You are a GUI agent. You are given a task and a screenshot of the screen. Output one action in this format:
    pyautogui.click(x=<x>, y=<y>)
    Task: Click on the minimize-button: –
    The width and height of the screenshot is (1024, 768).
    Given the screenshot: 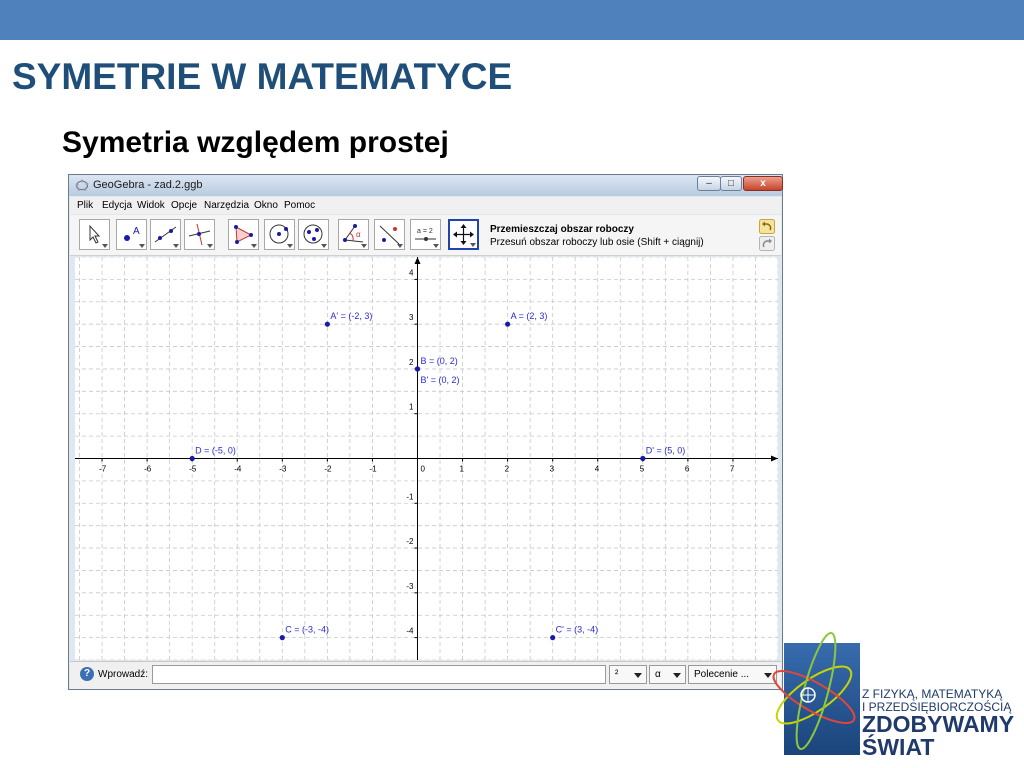 What is the action you would take?
    pyautogui.click(x=709, y=183)
    